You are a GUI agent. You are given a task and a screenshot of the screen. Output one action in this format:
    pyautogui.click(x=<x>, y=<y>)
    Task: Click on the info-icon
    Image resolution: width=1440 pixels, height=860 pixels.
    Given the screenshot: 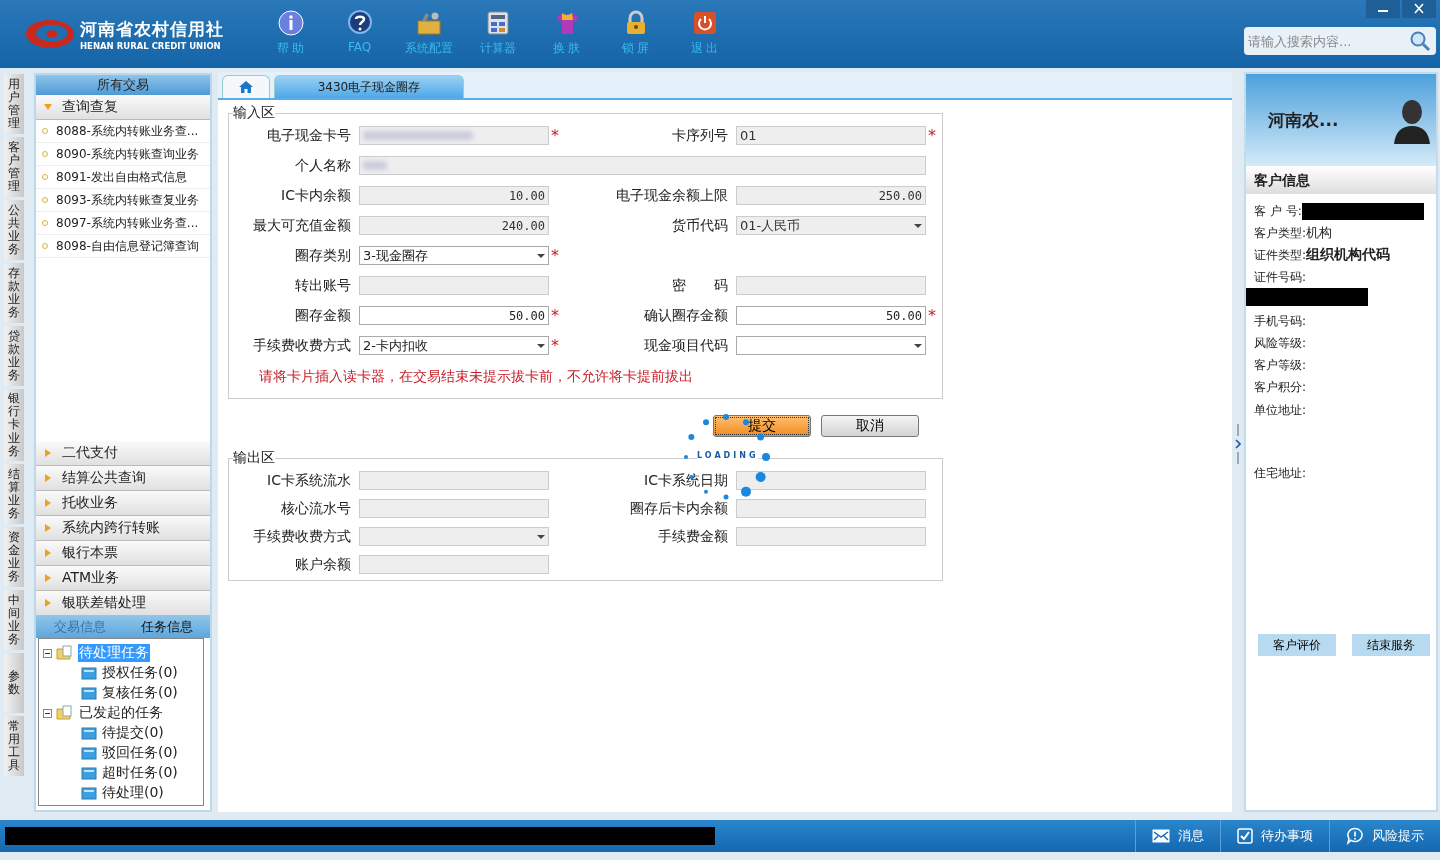 What is the action you would take?
    pyautogui.click(x=290, y=23)
    